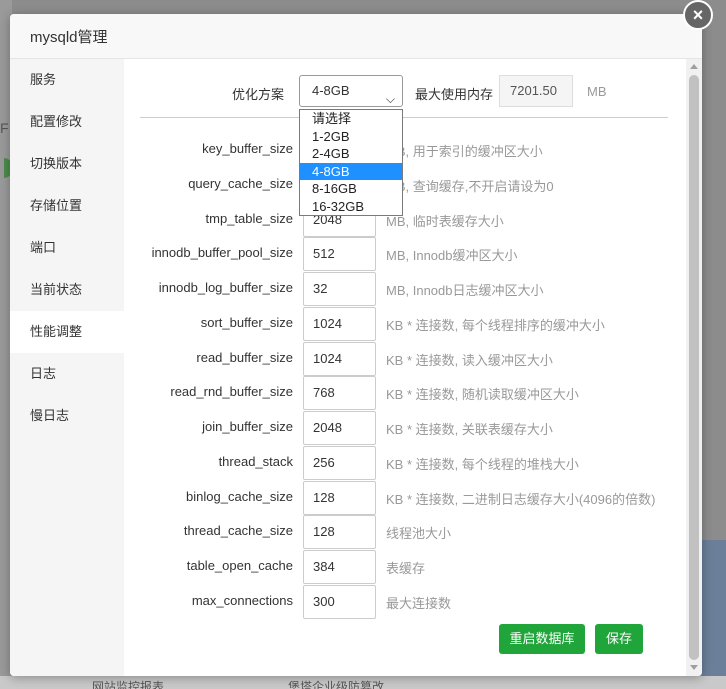 The height and width of the screenshot is (689, 726). I want to click on param-input: 256, so click(339, 462).